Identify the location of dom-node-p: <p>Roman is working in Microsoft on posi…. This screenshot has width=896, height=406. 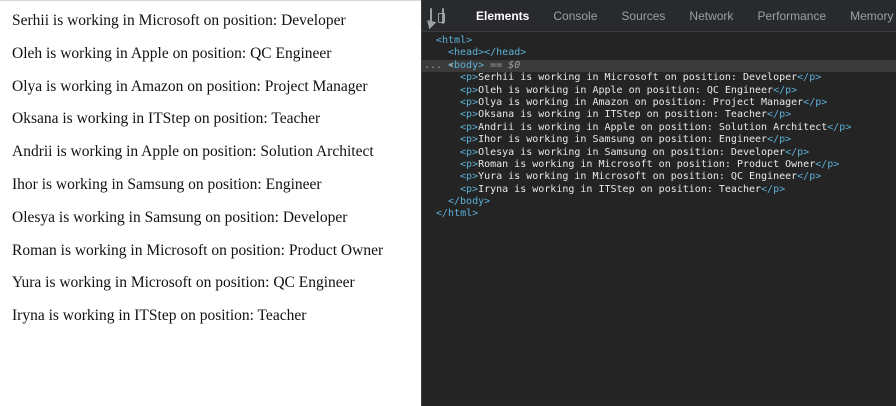
(659, 165).